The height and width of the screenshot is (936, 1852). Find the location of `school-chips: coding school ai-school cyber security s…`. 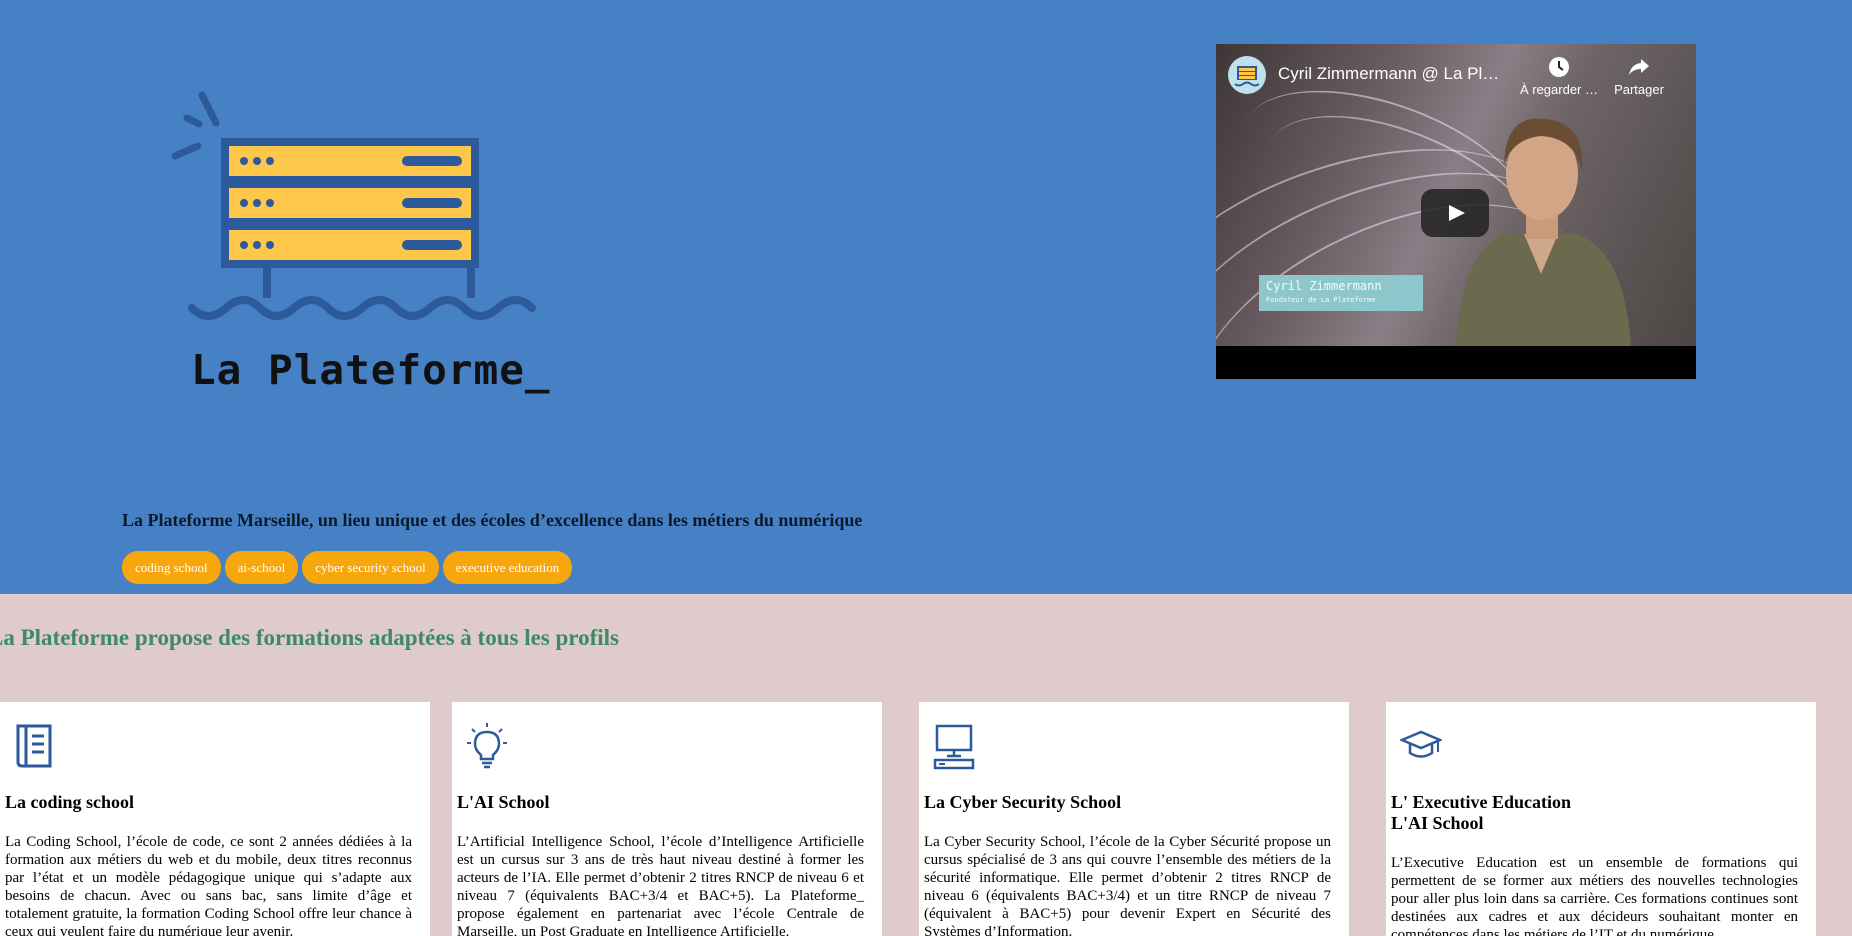

school-chips: coding school ai-school cyber security s… is located at coordinates (349, 567).